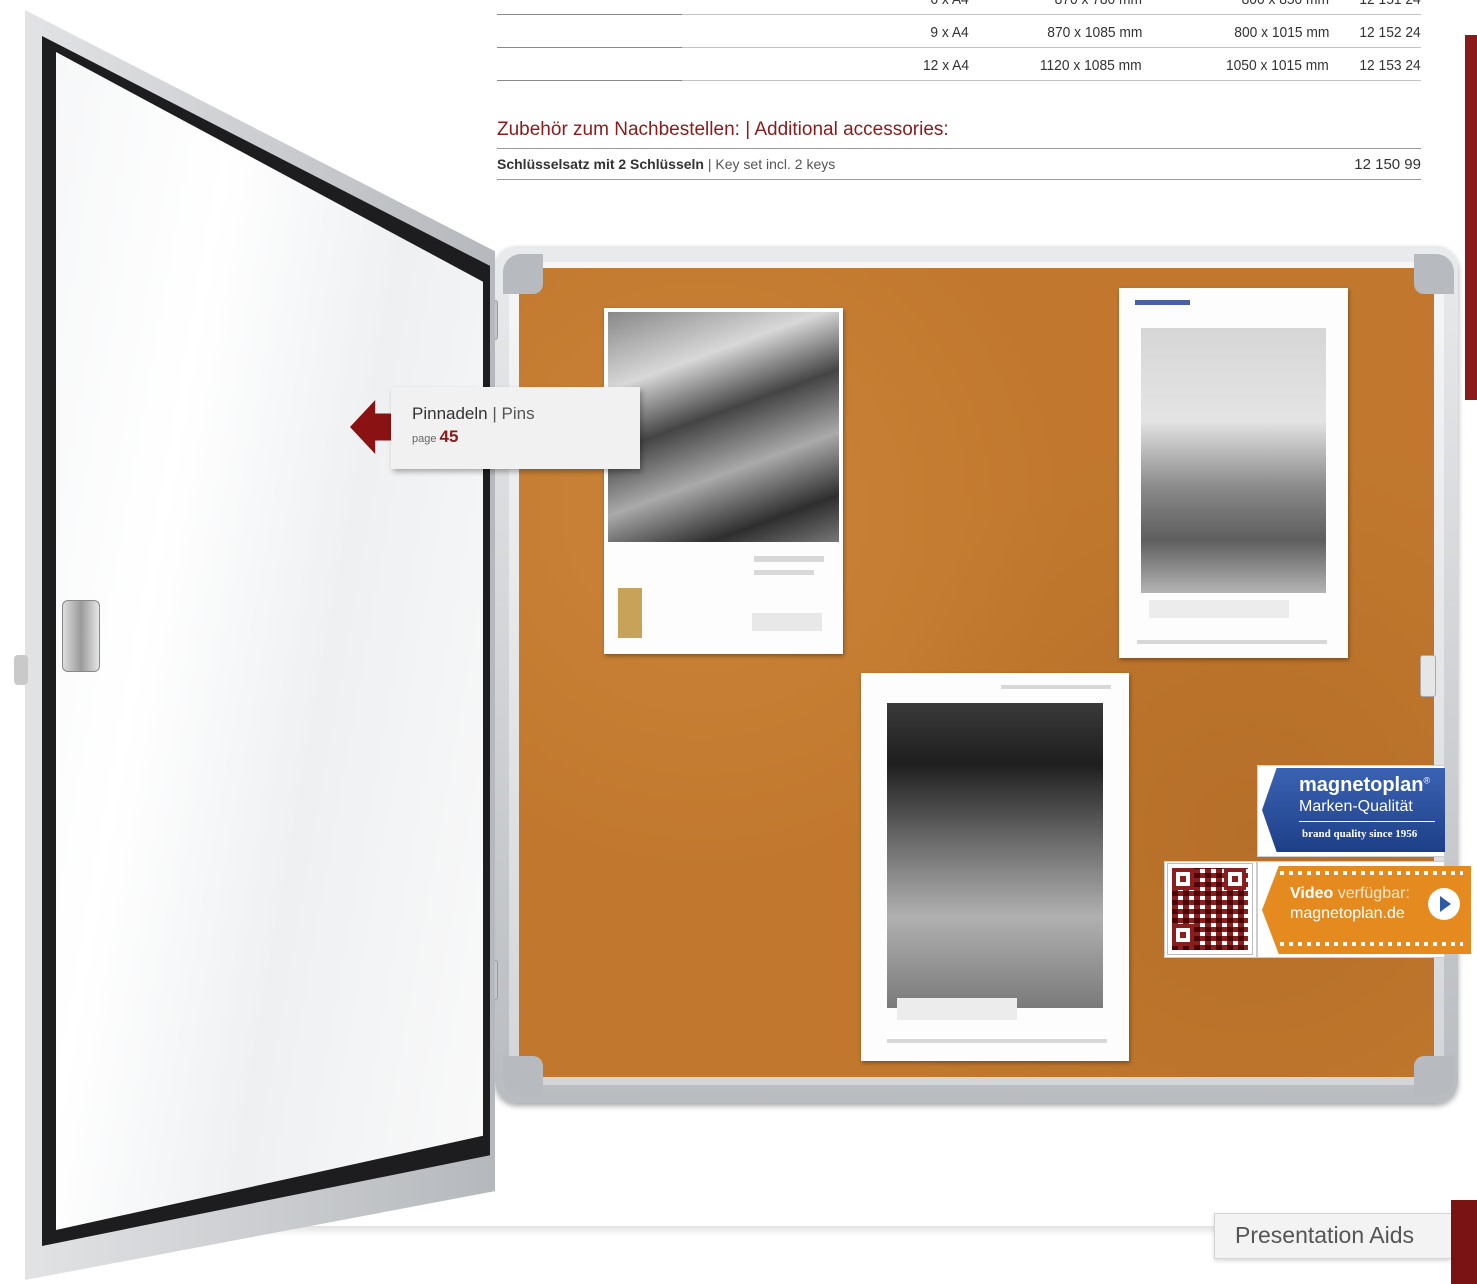 The width and height of the screenshot is (1477, 1284). Describe the element at coordinates (1098, 4) in the screenshot. I see `outer-size-cell: 870 x 780 mm` at that location.